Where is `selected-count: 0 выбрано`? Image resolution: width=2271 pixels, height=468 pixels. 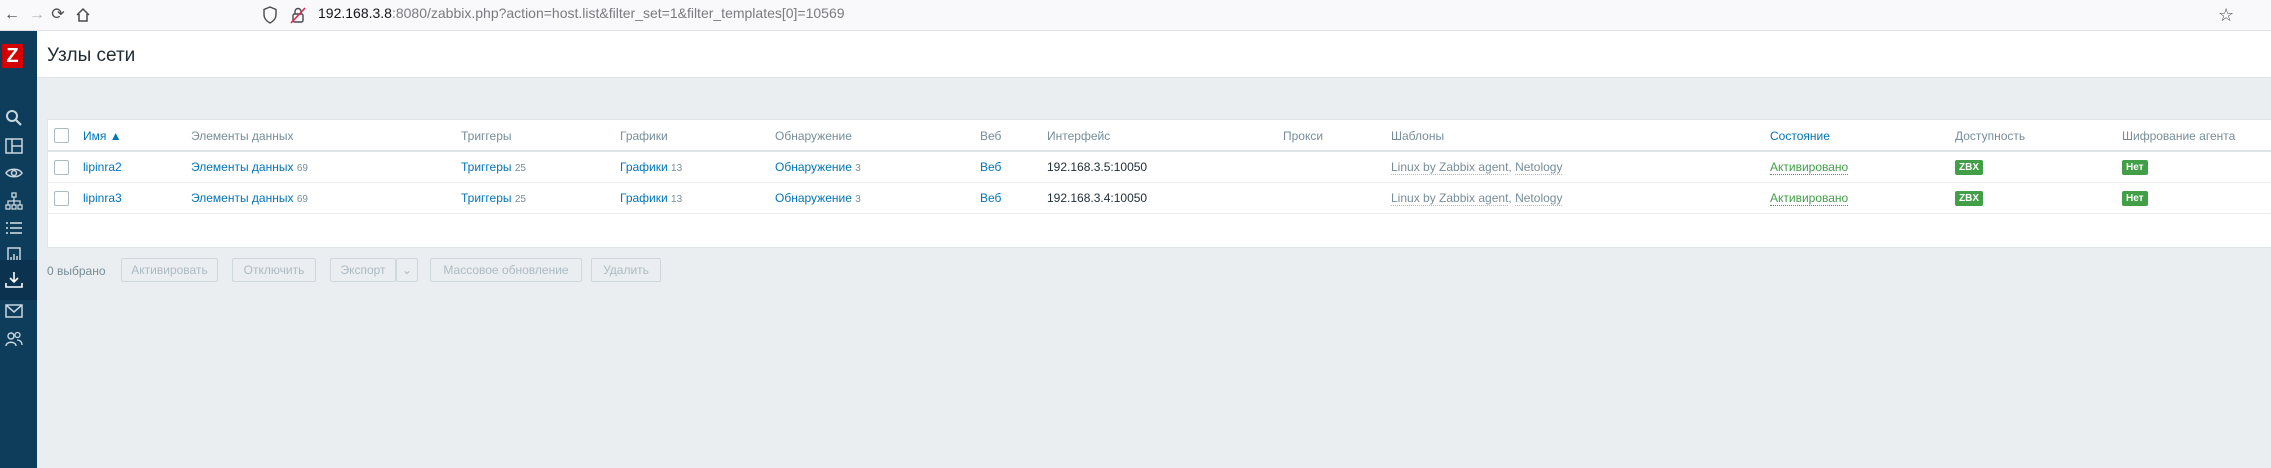
selected-count: 0 выбрано is located at coordinates (76, 271).